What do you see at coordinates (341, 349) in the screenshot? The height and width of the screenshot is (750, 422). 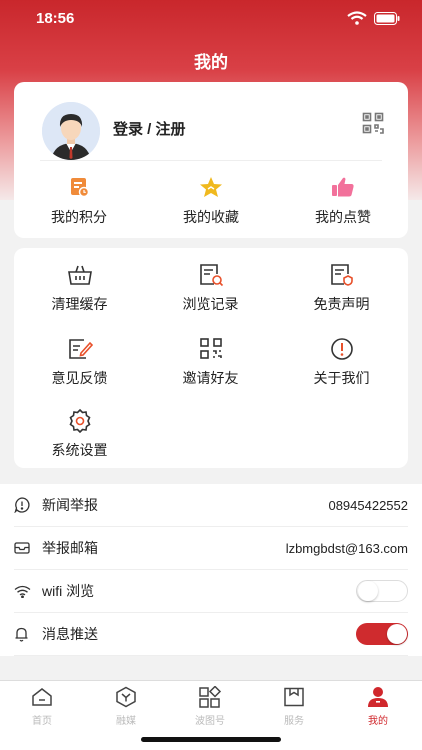 I see `info-icon` at bounding box center [341, 349].